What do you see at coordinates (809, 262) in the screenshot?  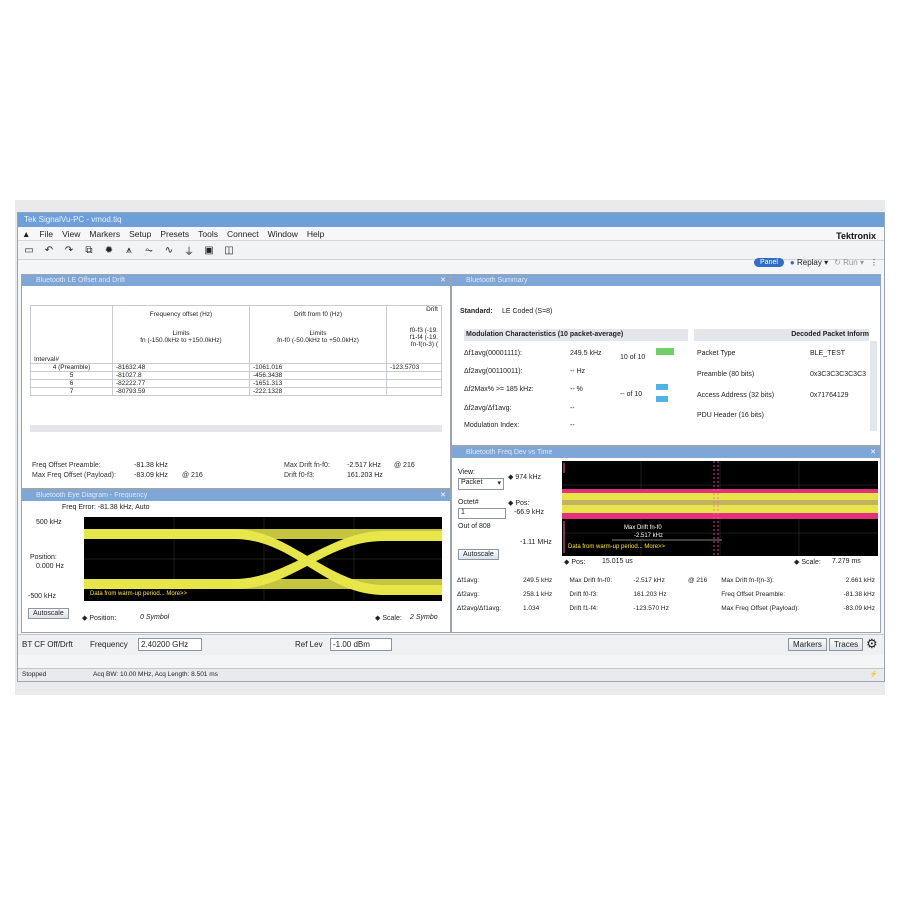 I see `replay-button: ● Replay ▾` at bounding box center [809, 262].